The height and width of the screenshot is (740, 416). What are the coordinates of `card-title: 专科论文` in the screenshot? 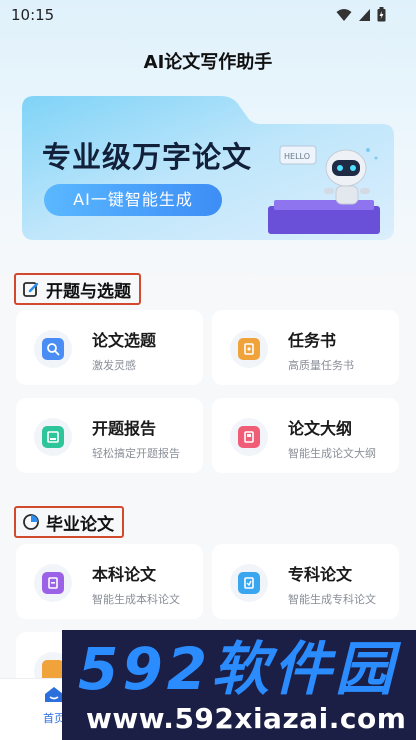 It's located at (320, 574).